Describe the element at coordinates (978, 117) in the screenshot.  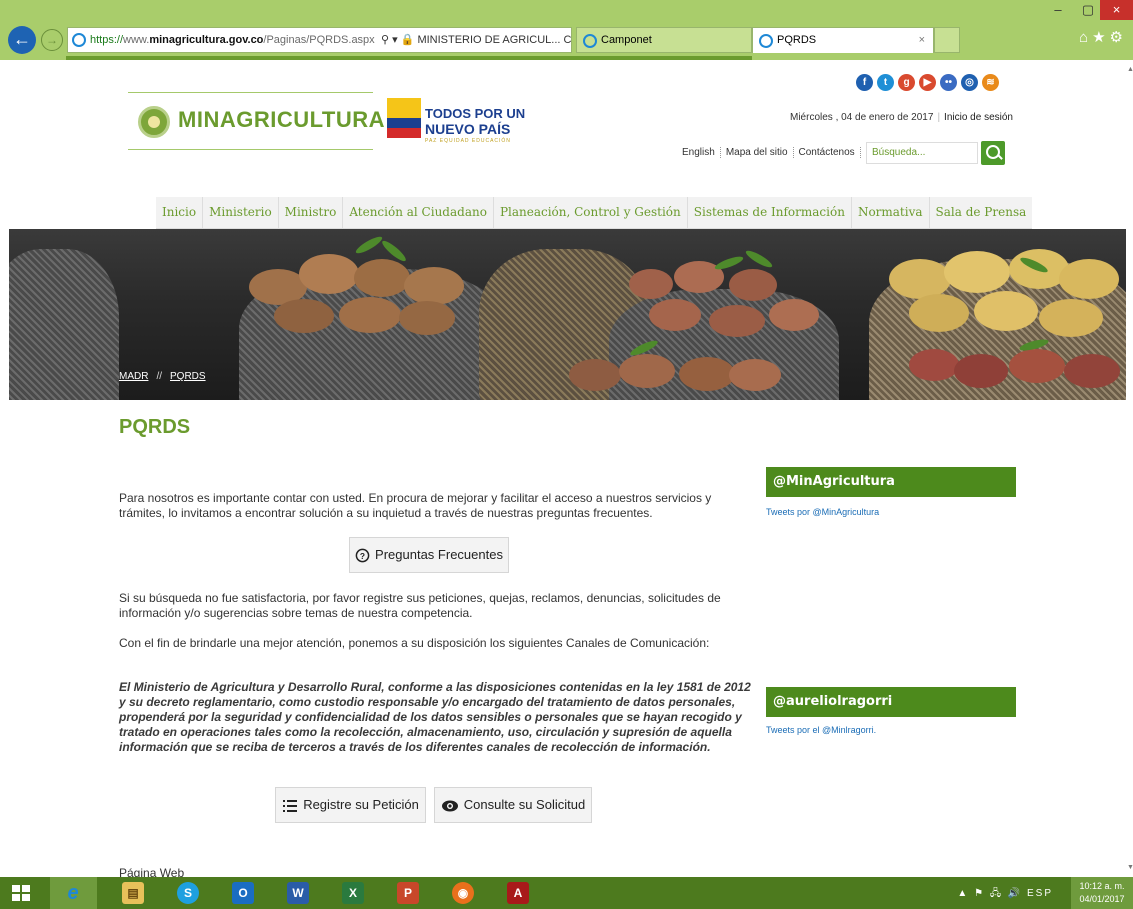
I see `login-link: Inicio de sesión` at that location.